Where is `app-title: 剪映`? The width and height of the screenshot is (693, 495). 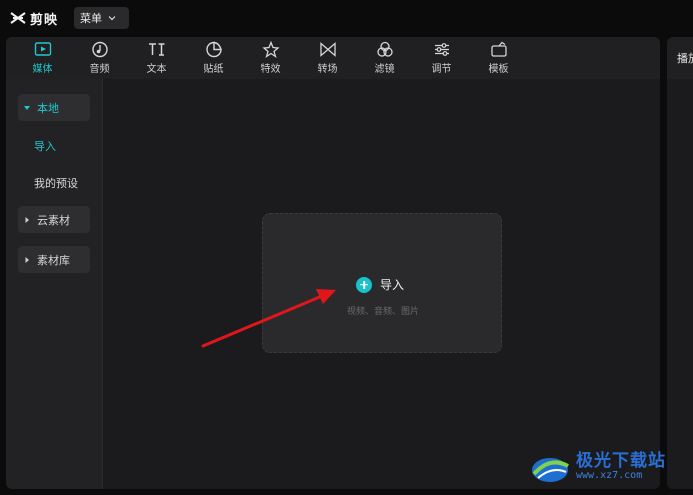
app-title: 剪映 is located at coordinates (44, 20).